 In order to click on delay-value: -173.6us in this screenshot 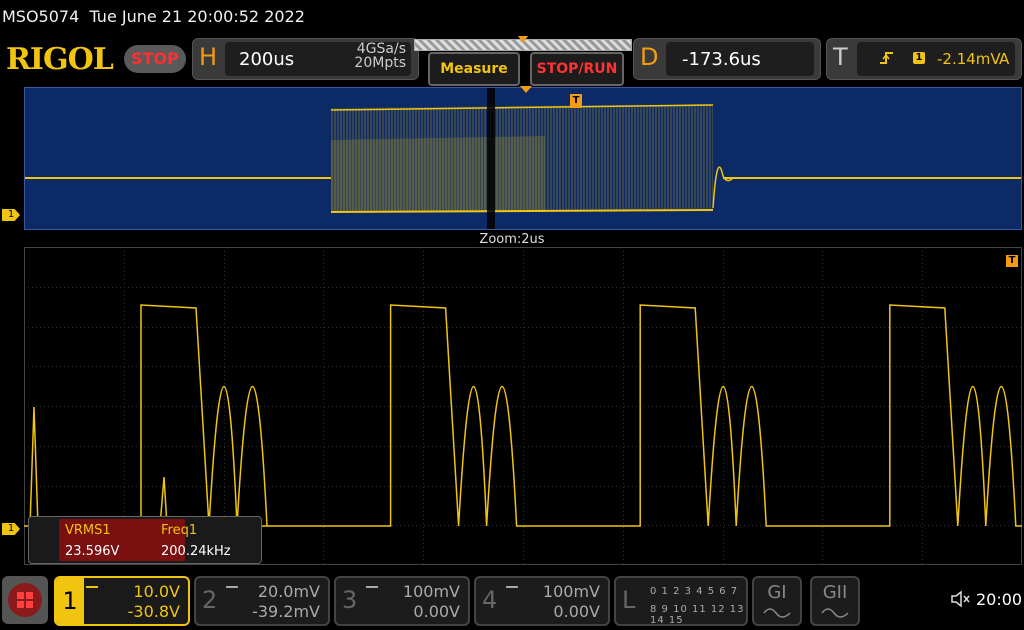, I will do `click(721, 59)`.